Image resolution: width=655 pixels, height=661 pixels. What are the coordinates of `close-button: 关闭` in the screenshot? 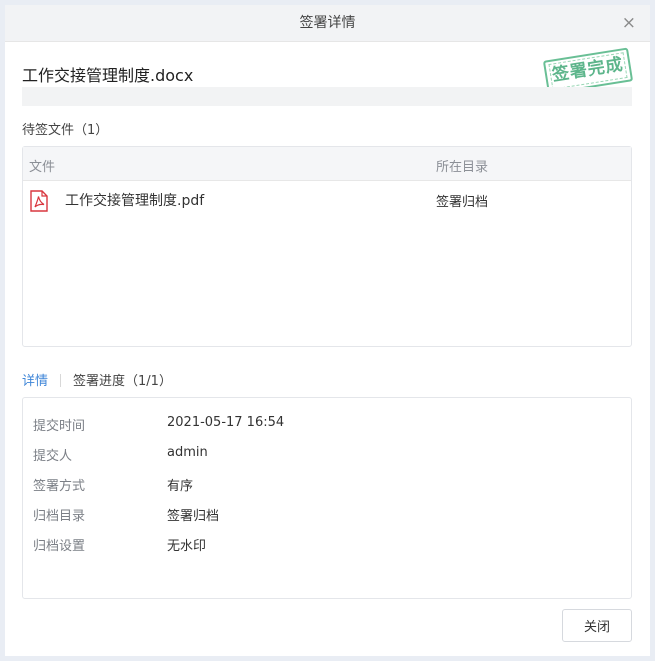 It's located at (597, 625).